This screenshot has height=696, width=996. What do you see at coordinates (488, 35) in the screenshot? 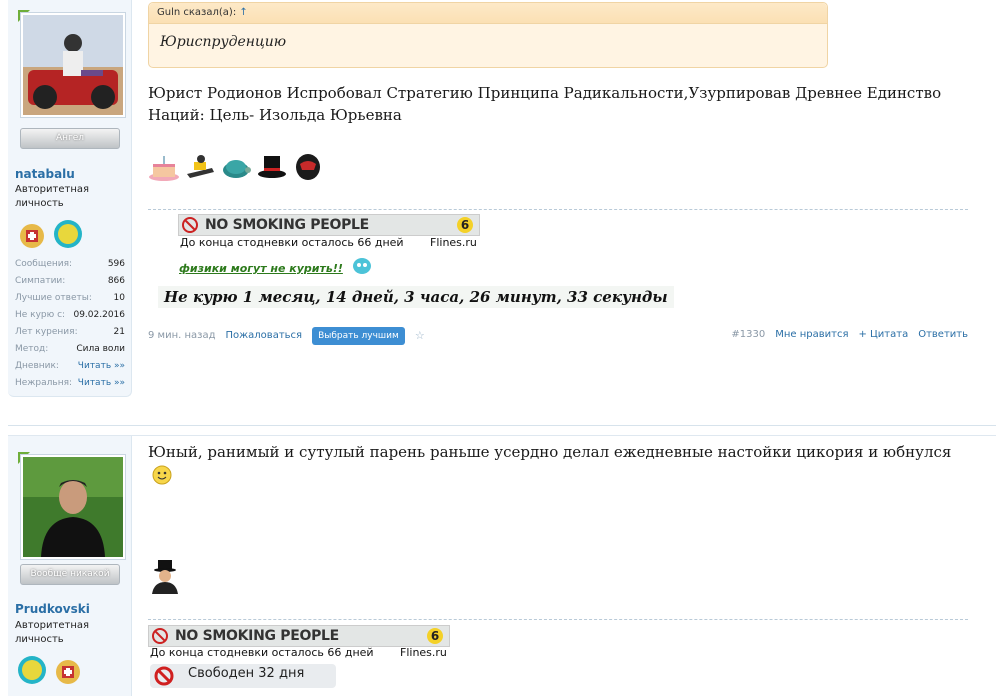
I see `quote-block: Guln сказал(а): ↑ Юриспруденцию` at bounding box center [488, 35].